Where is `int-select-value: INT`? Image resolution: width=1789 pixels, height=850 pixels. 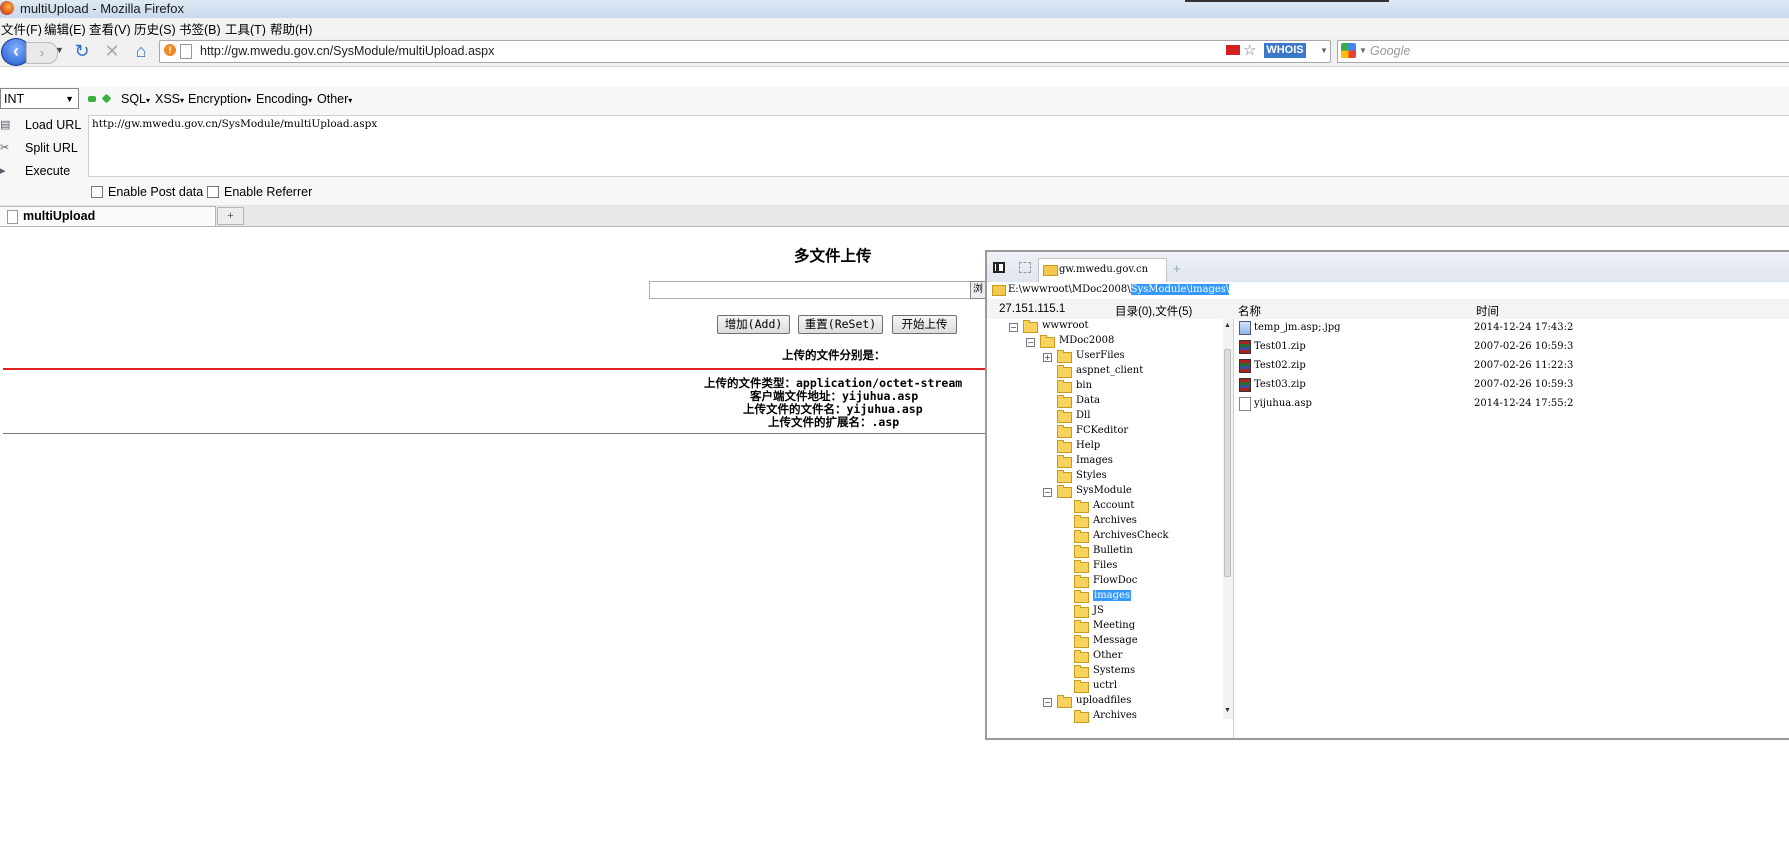 int-select-value: INT is located at coordinates (14, 99).